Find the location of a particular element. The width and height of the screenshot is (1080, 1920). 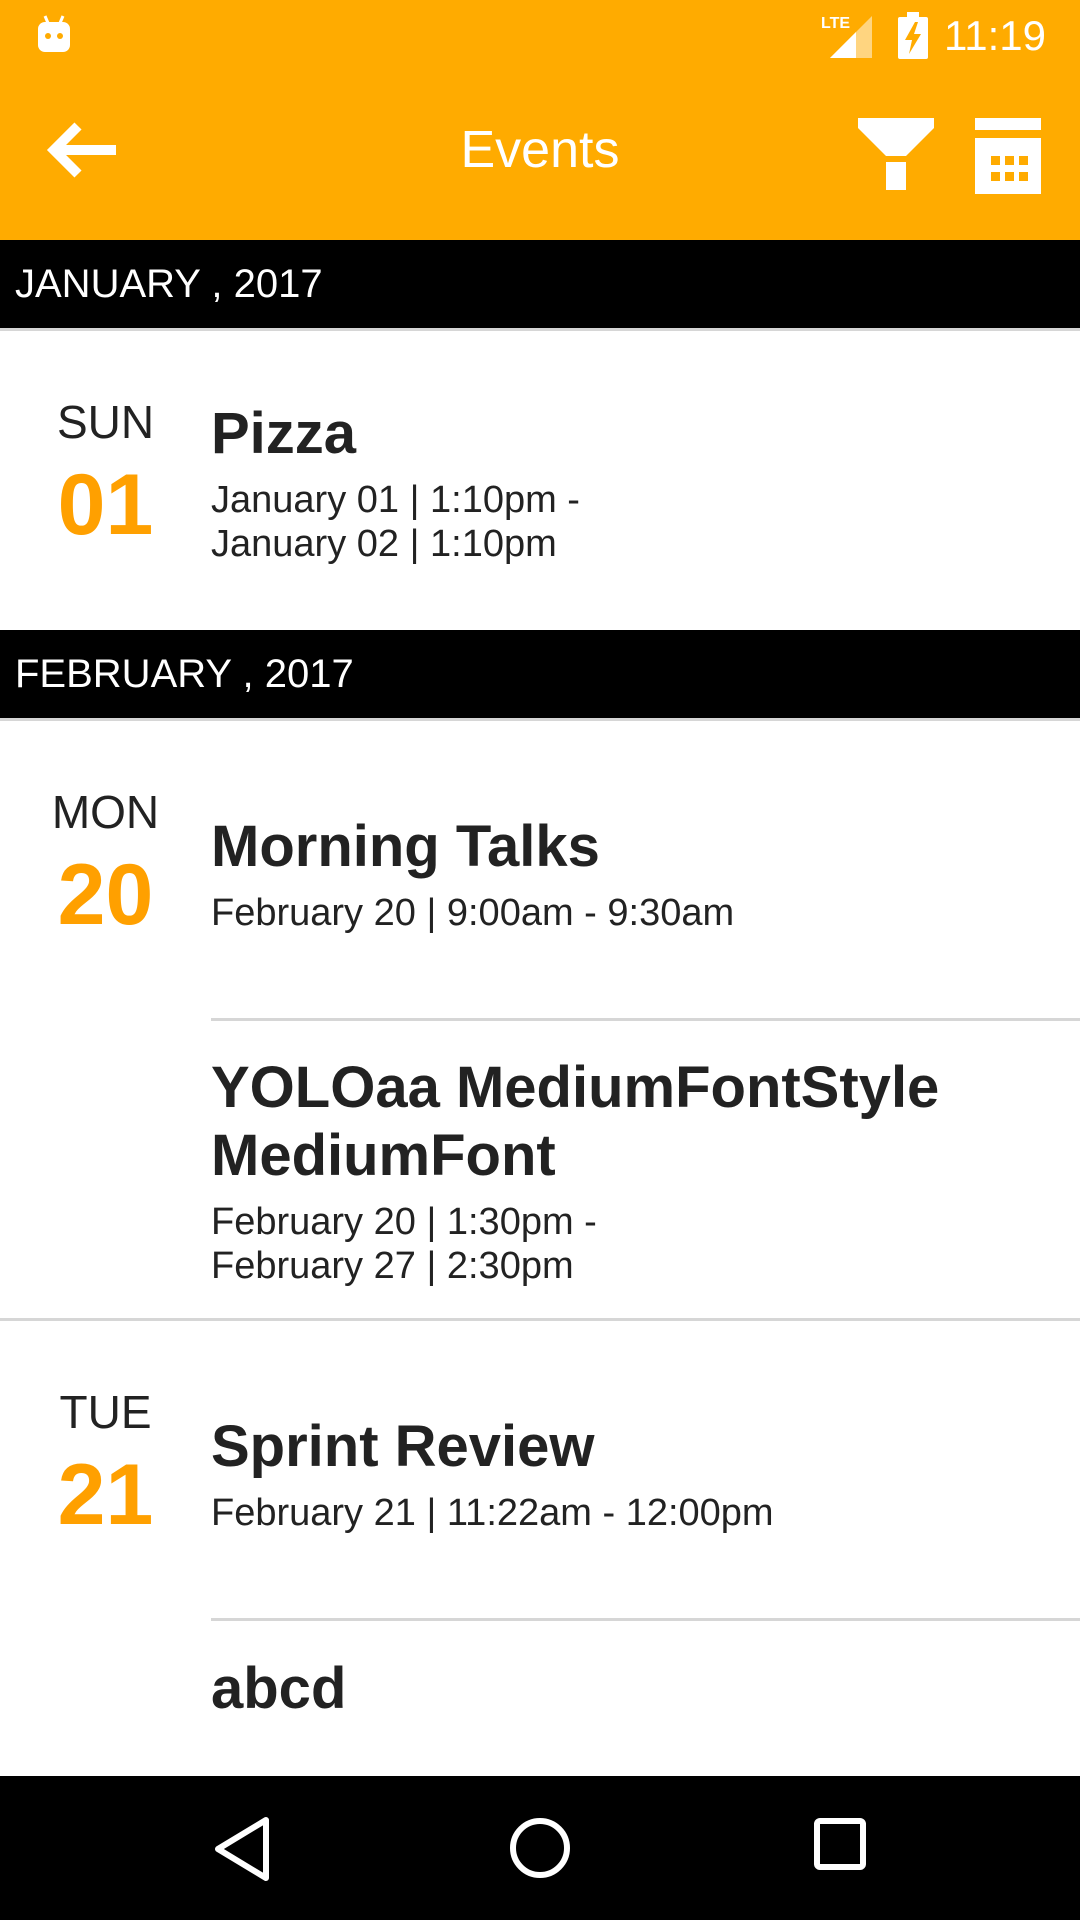

event-title-line: YOLOaa MediumFontStyle is located at coordinates (575, 1087).